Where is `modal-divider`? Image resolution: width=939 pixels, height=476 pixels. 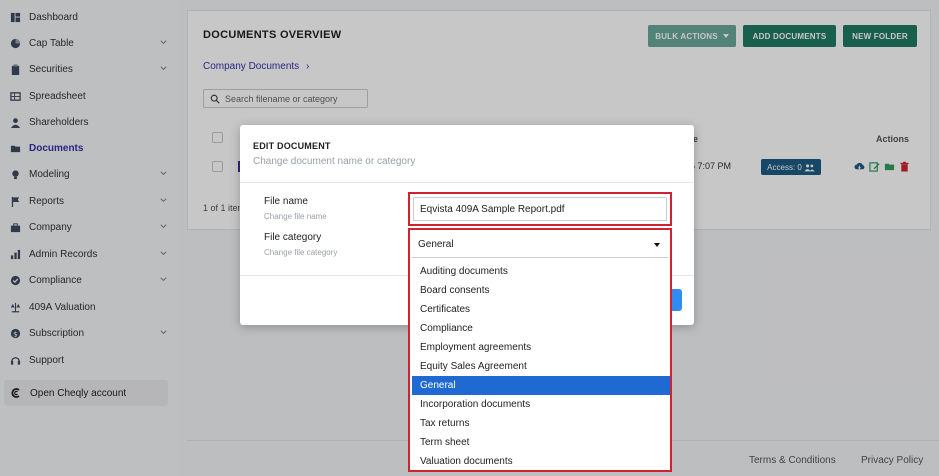 modal-divider is located at coordinates (467, 182).